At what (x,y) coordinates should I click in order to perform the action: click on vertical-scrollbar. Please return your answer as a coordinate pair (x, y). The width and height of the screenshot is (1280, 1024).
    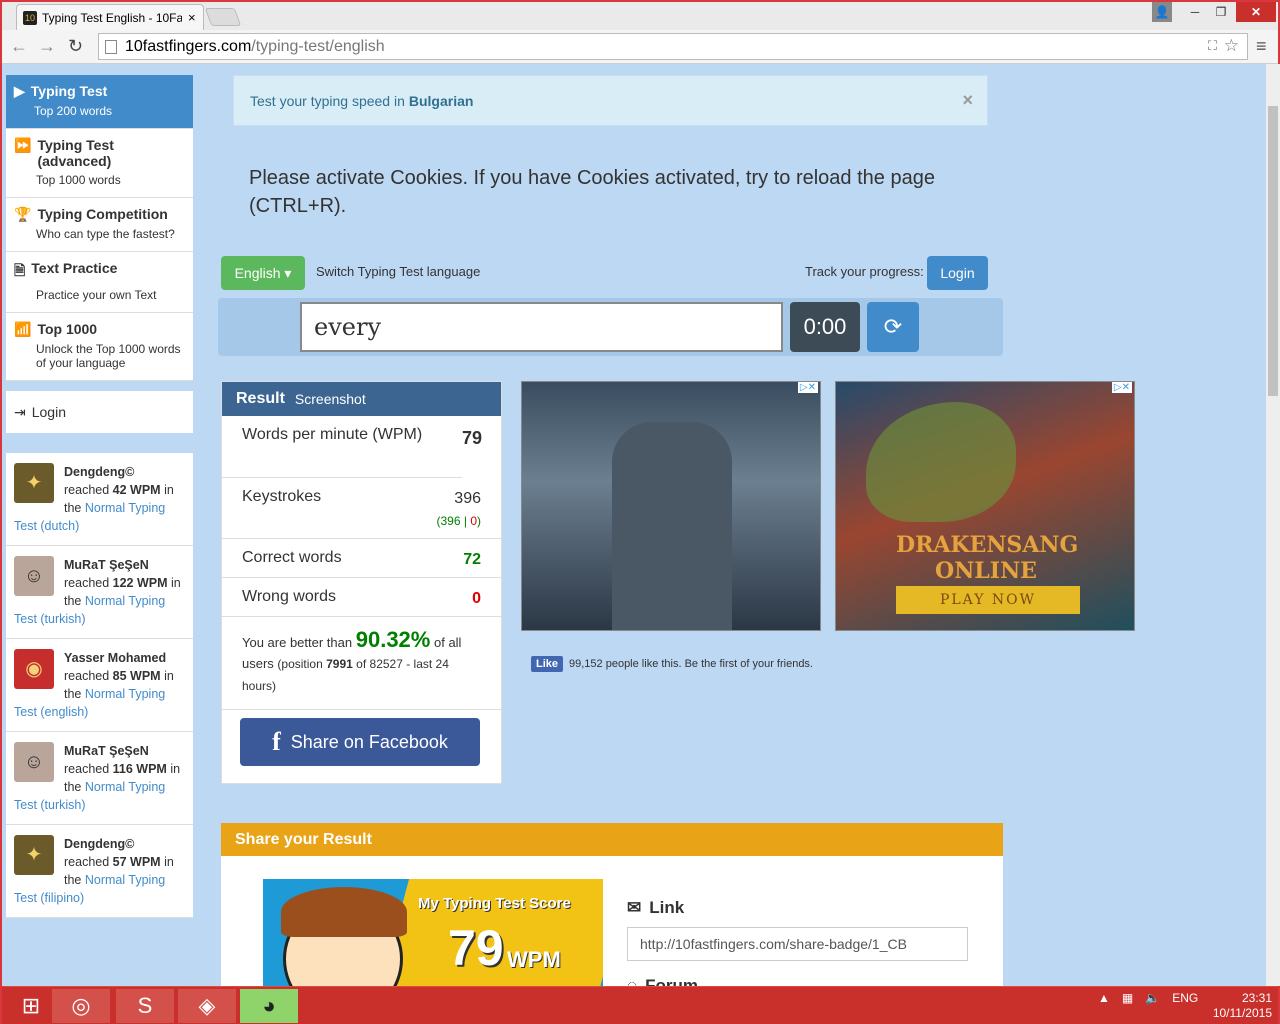
    Looking at the image, I should click on (1273, 525).